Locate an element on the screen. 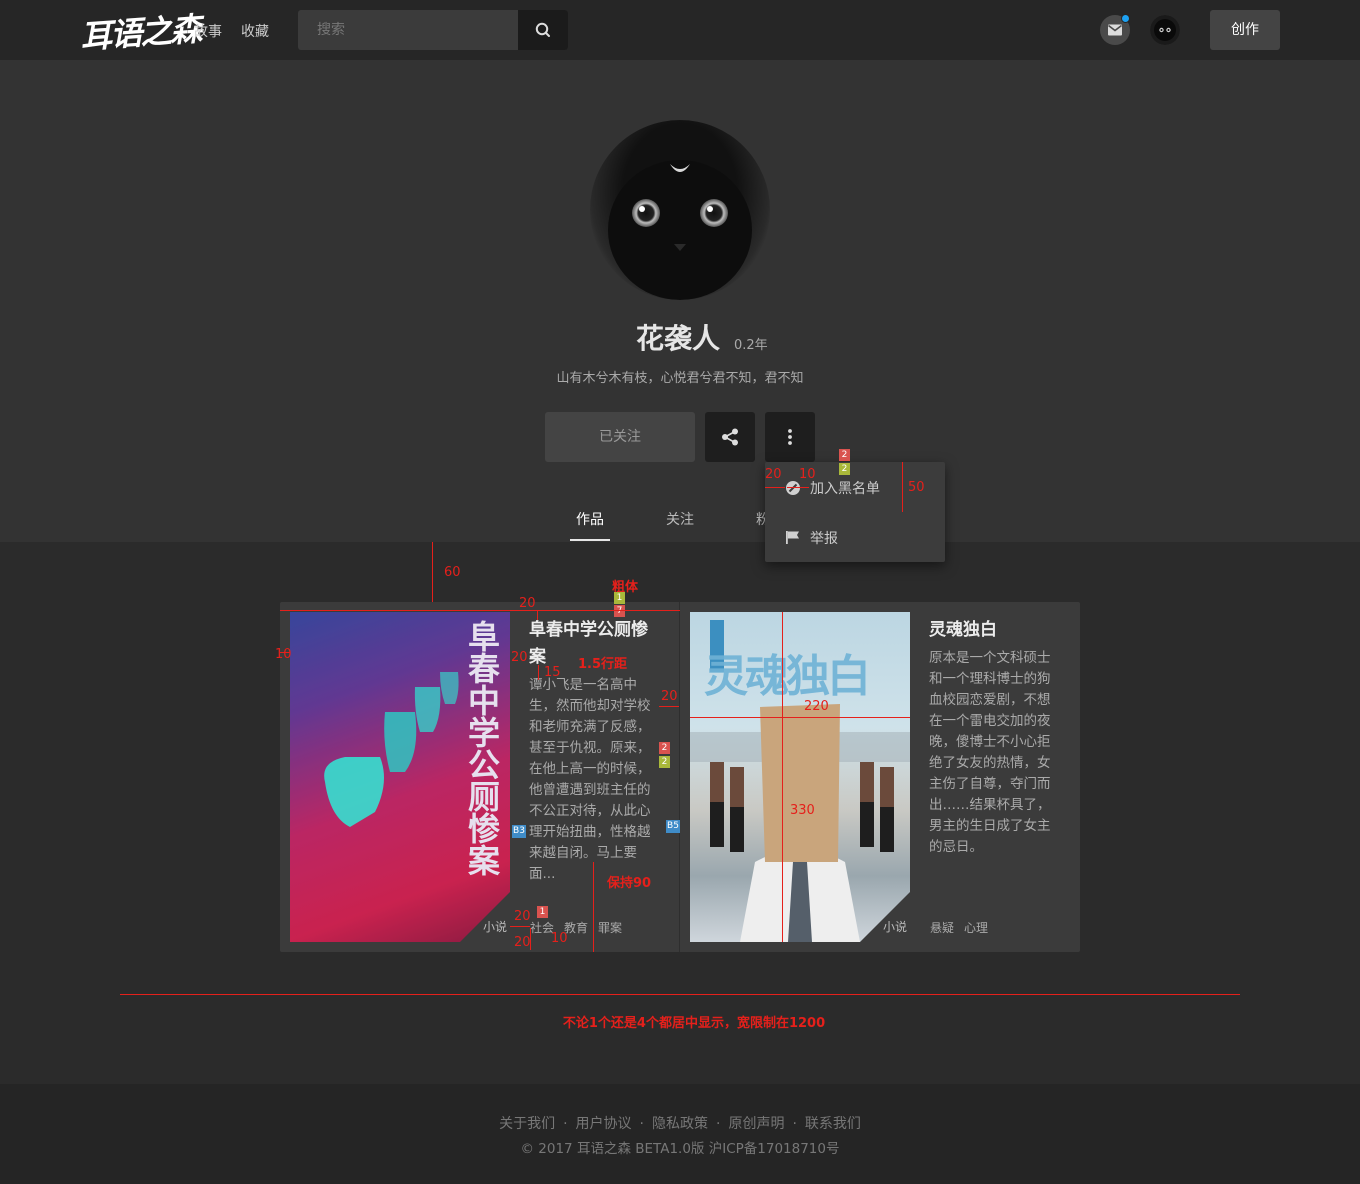  work-cover: 阜春中学公厕惨案 is located at coordinates (400, 777).